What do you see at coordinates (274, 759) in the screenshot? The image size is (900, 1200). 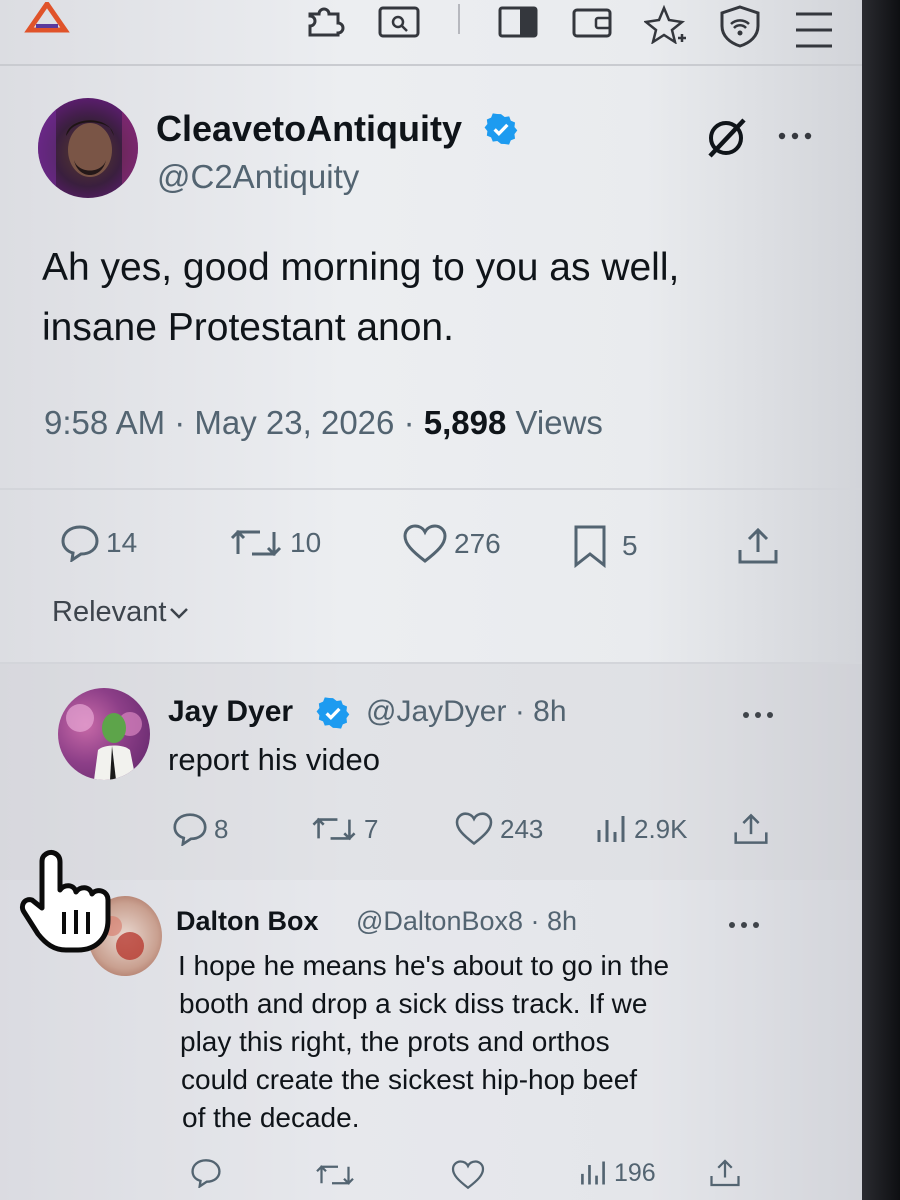 I see `reply-text: report his video` at bounding box center [274, 759].